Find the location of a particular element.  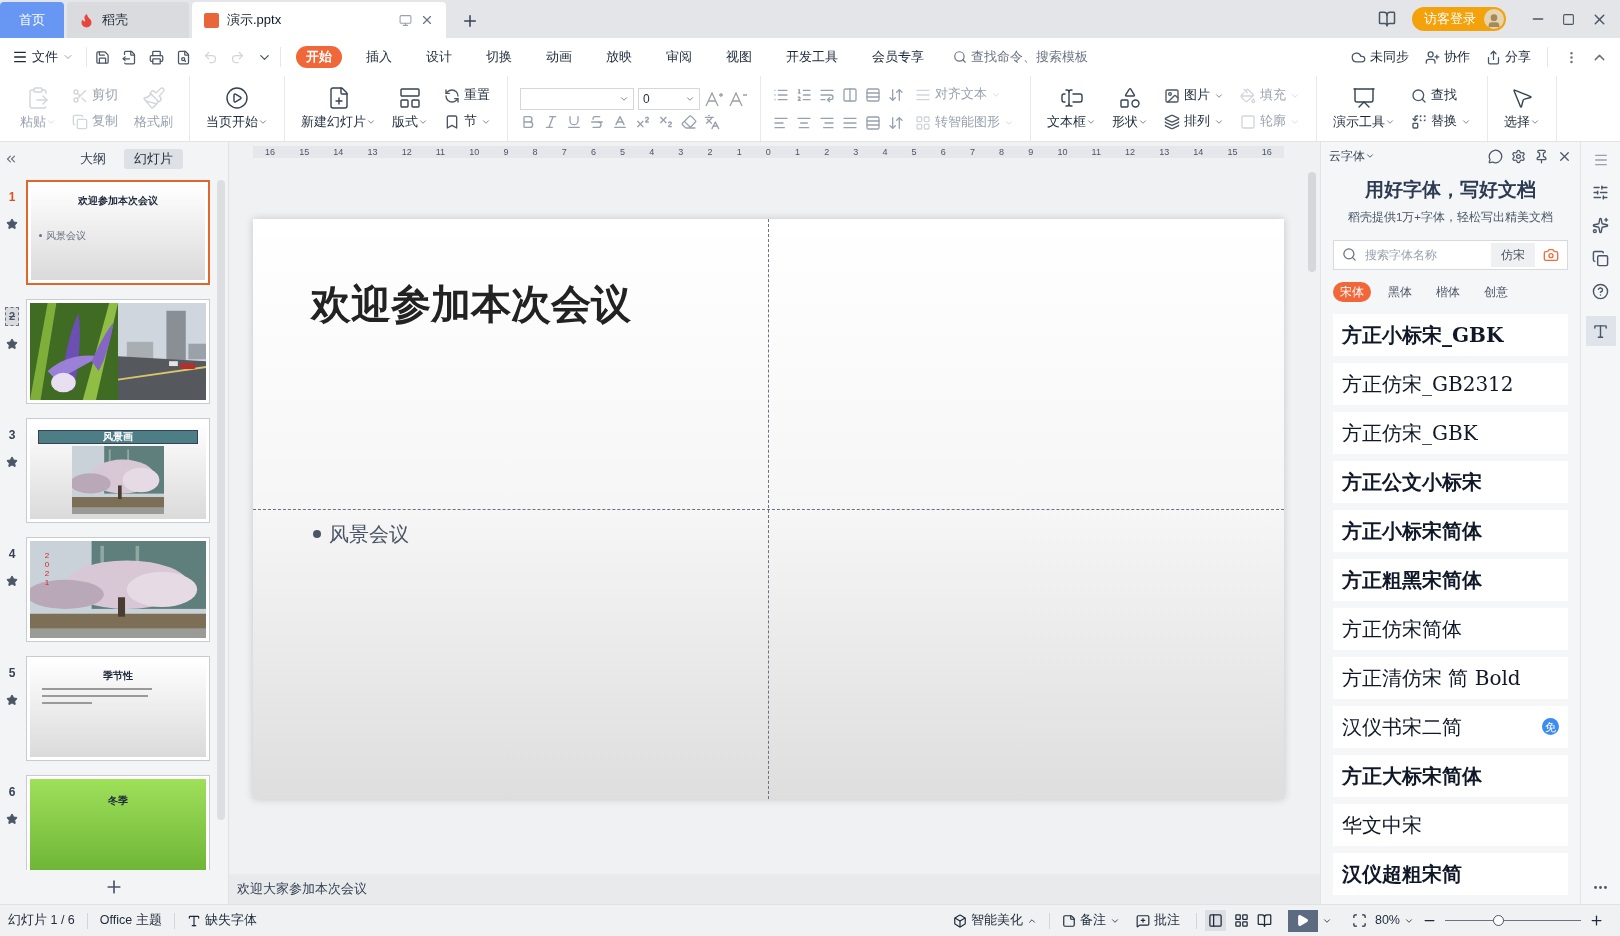

ribbon-tab: 开发工具 is located at coordinates (812, 57).